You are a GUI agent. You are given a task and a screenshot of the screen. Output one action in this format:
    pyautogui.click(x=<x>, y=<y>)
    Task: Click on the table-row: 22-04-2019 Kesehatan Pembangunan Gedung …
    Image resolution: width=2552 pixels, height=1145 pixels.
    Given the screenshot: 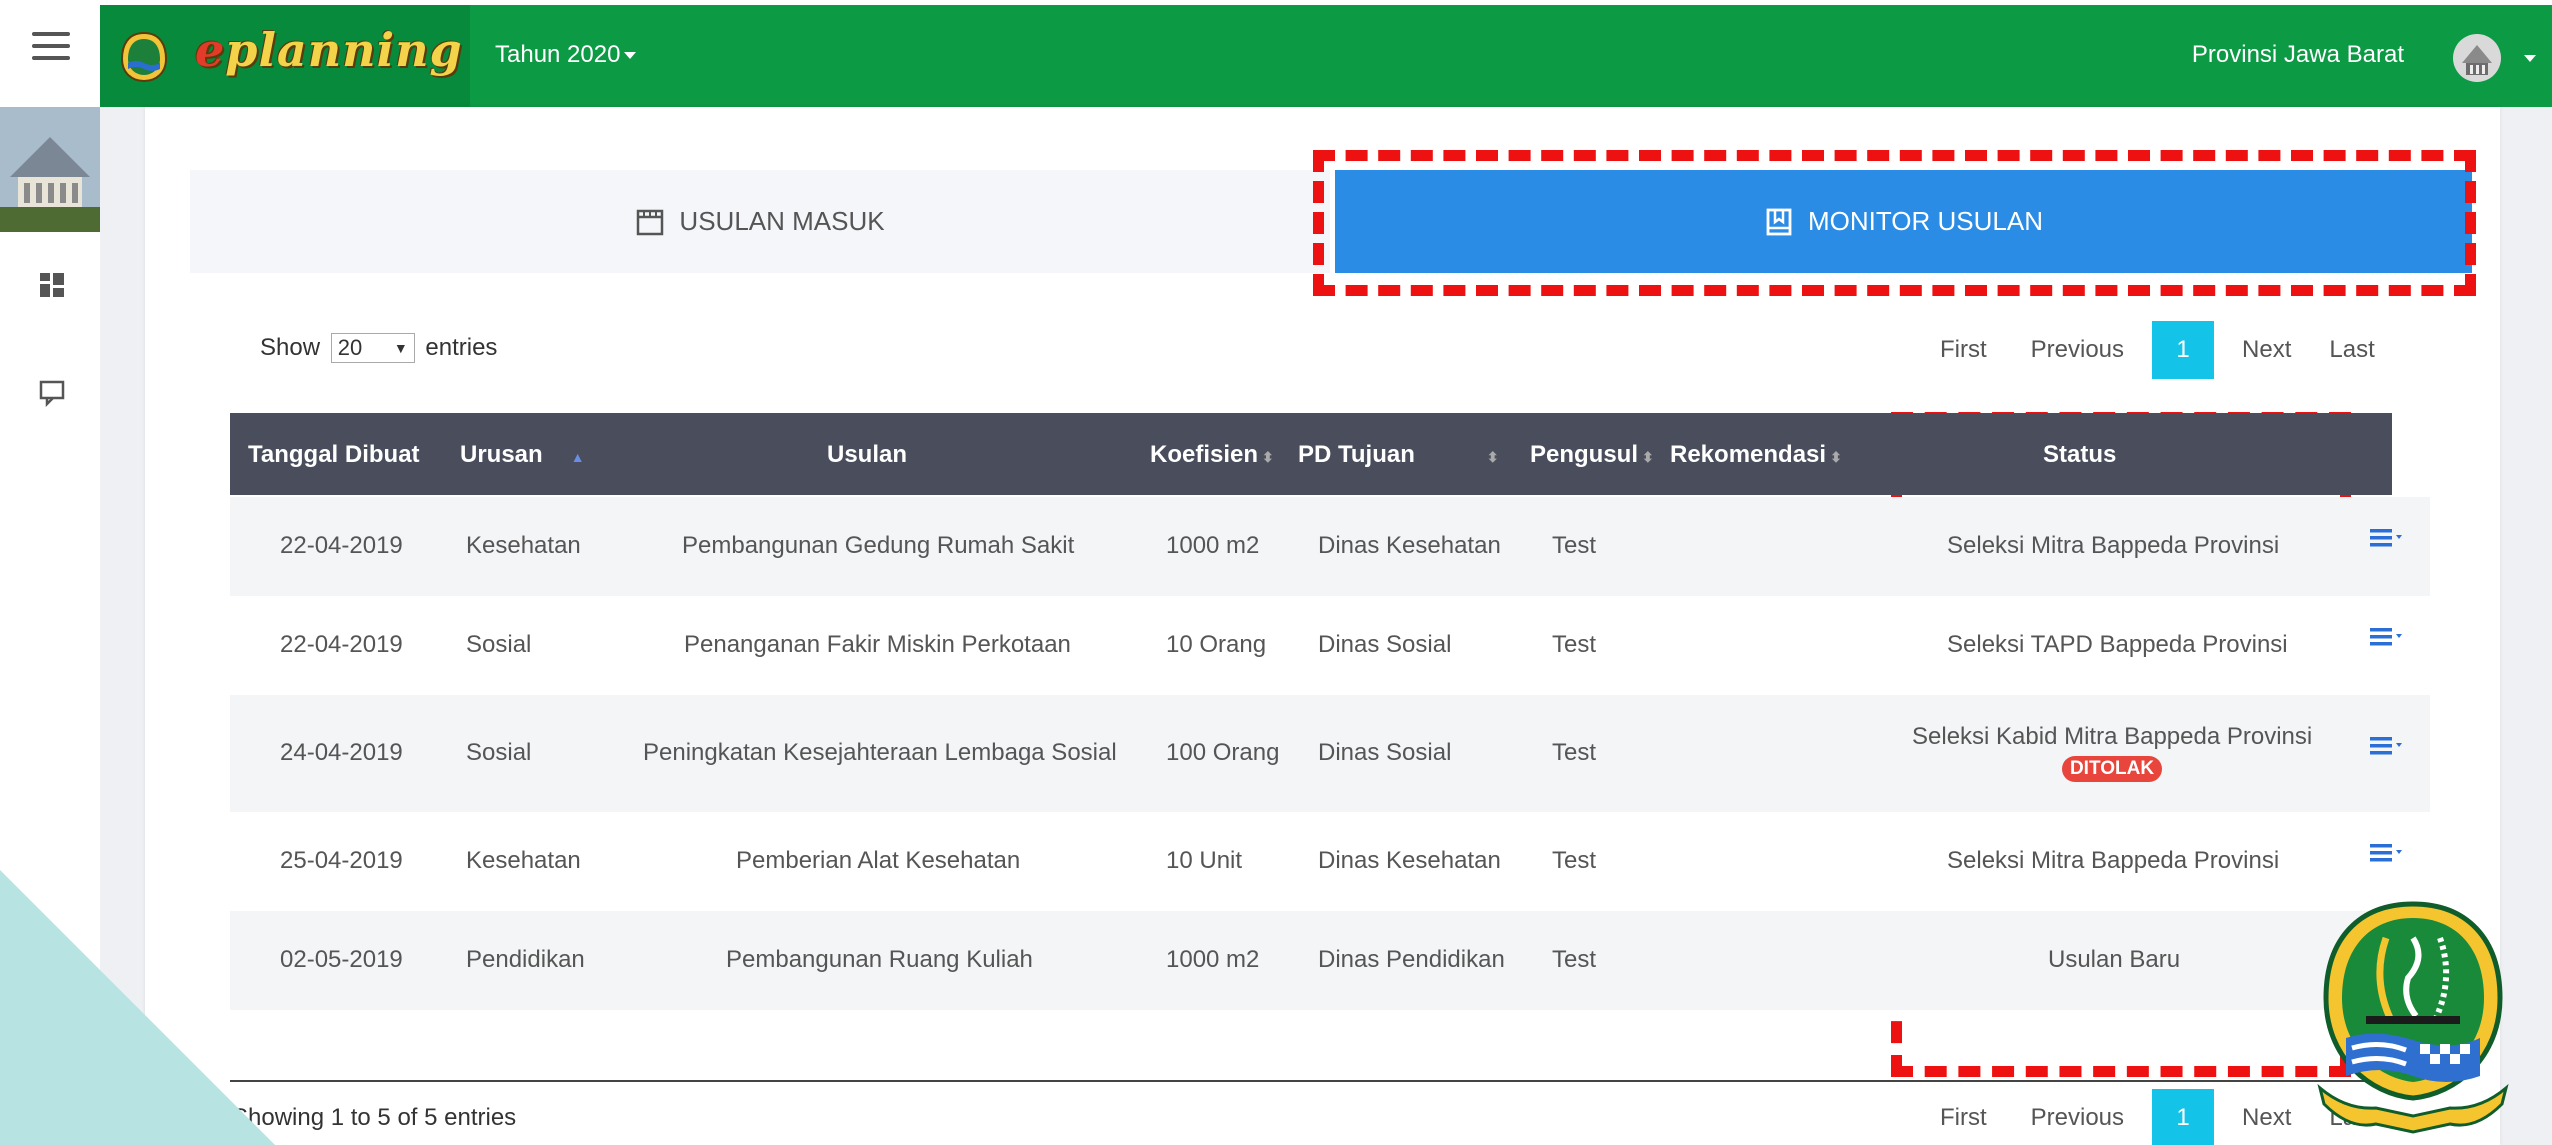 What is the action you would take?
    pyautogui.click(x=1330, y=546)
    